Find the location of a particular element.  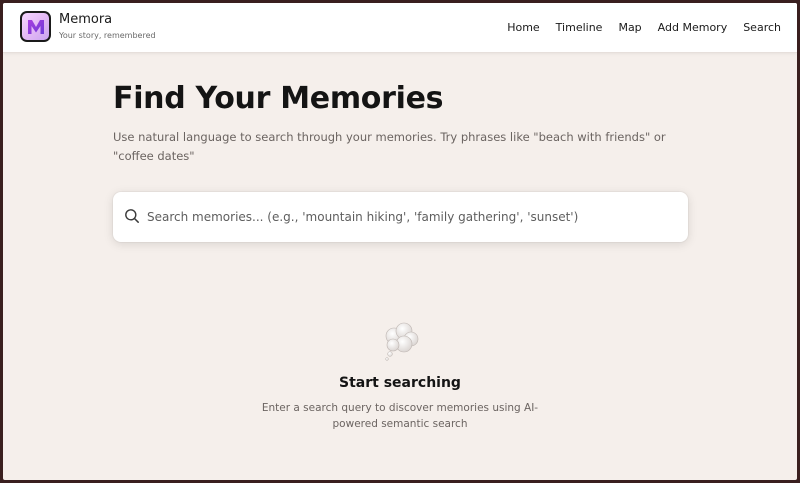

logo-m-icon is located at coordinates (35, 26).